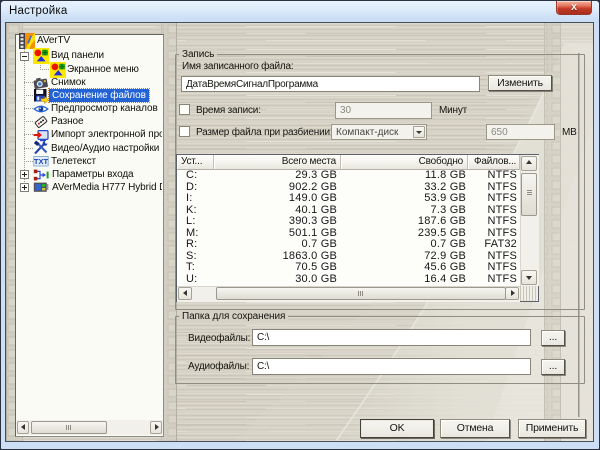 The height and width of the screenshot is (450, 600). What do you see at coordinates (41, 161) in the screenshot?
I see `svg-text: TXT` at bounding box center [41, 161].